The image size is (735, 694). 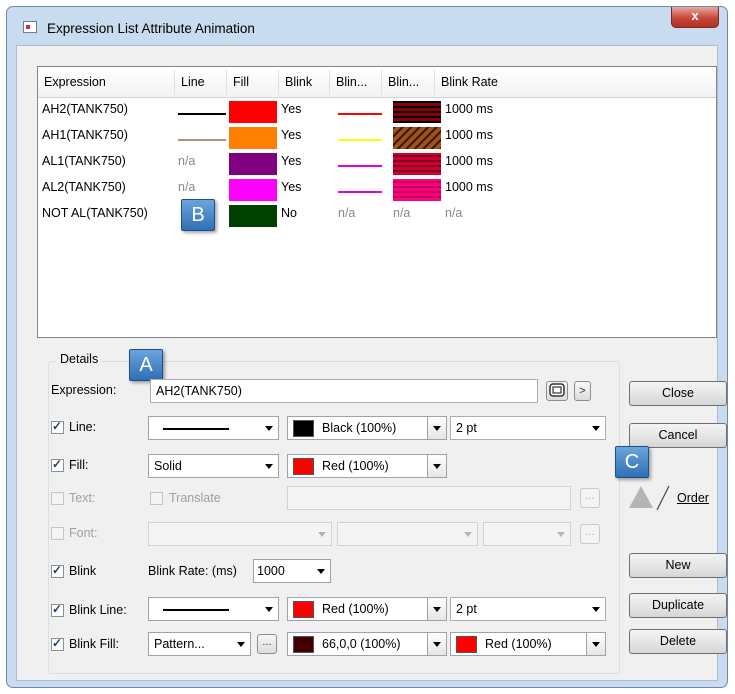 I want to click on col-header-fill: Fill, so click(x=253, y=82).